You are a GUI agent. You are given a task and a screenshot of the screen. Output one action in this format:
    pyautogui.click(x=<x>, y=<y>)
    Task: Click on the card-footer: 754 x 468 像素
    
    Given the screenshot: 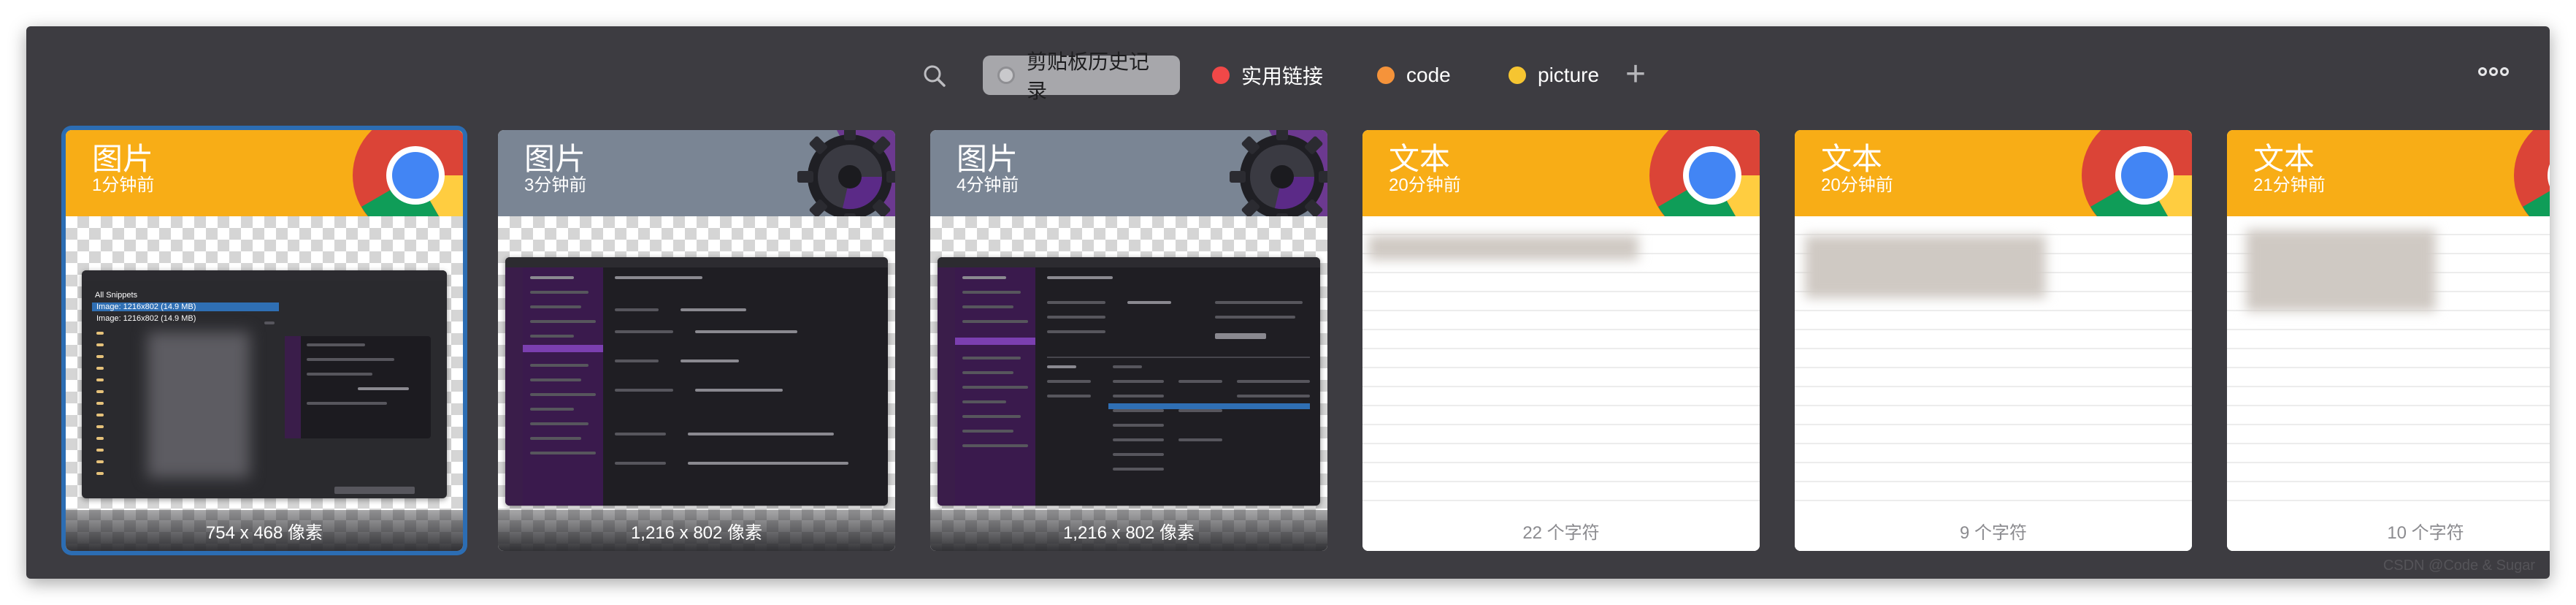 What is the action you would take?
    pyautogui.click(x=264, y=530)
    